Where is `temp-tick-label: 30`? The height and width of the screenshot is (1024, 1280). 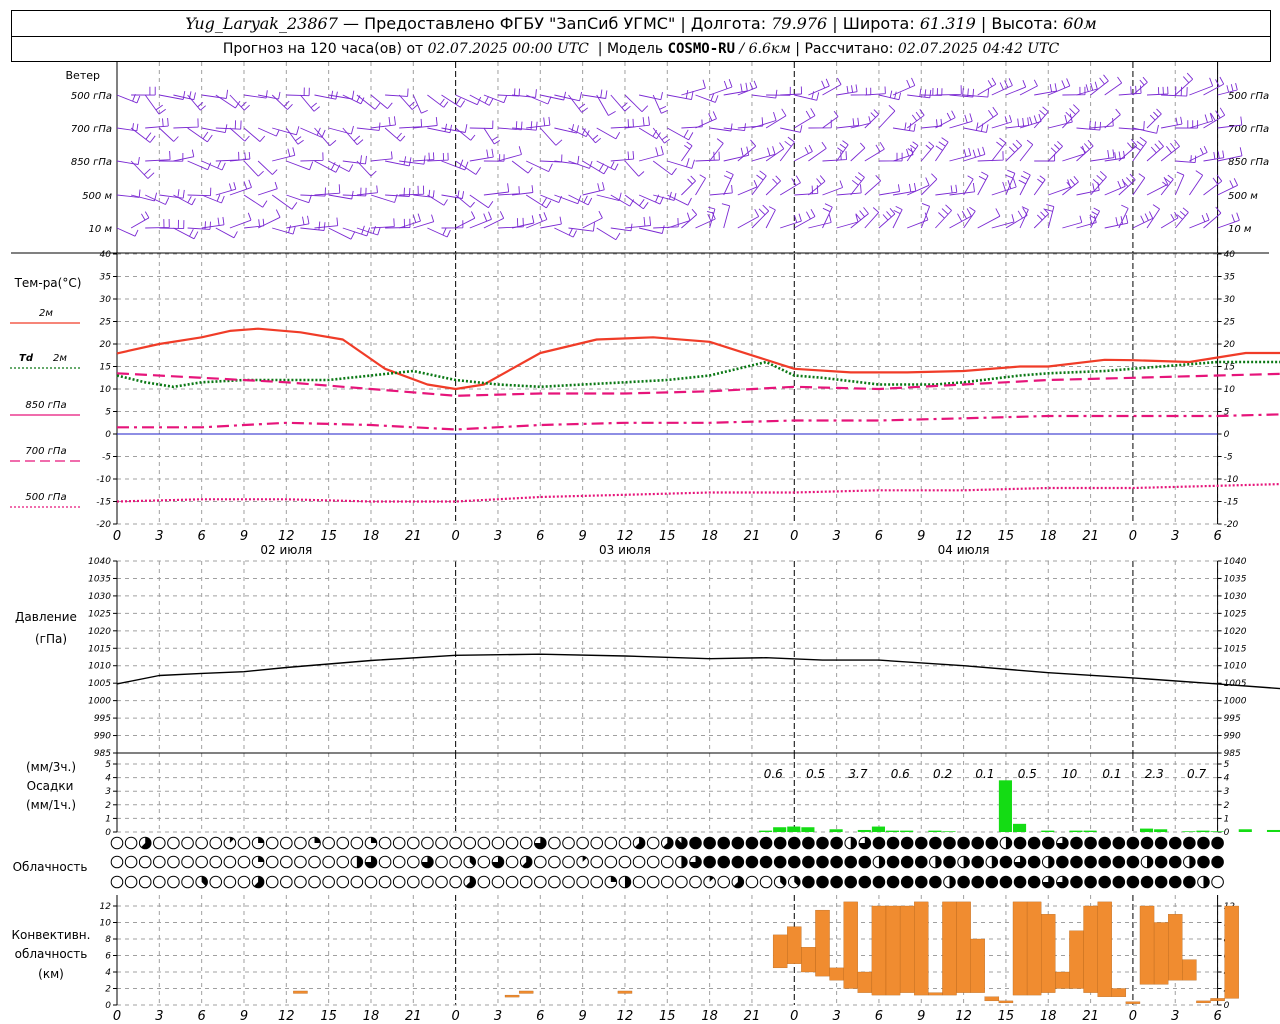 temp-tick-label: 30 is located at coordinates (106, 300).